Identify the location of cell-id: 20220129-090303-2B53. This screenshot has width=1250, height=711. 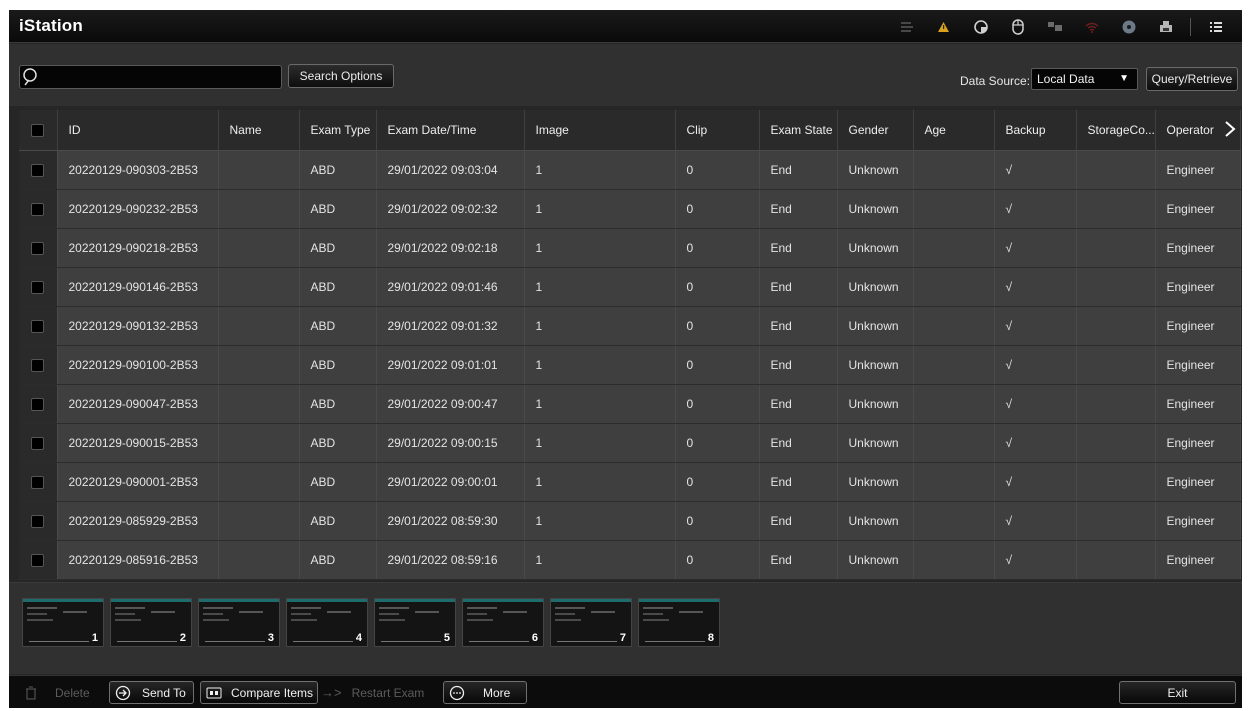
(138, 170).